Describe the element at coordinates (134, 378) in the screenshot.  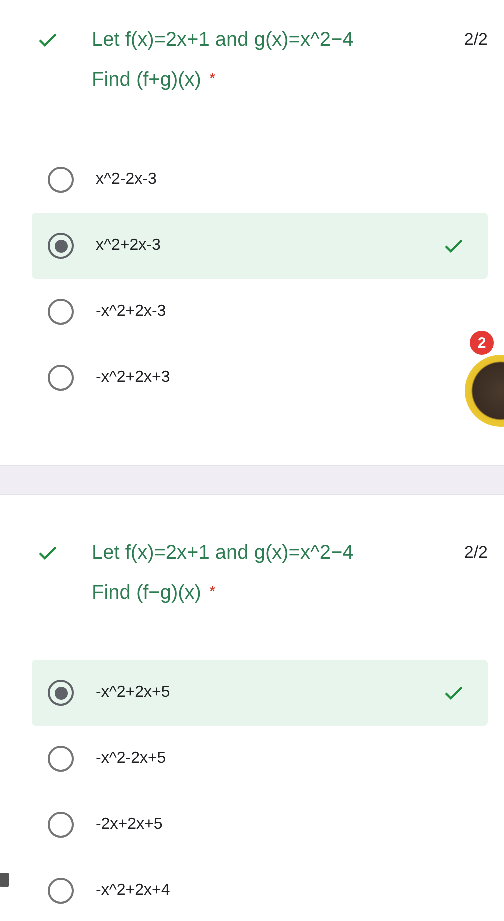
I see `option-label: -x^2+2x+3` at that location.